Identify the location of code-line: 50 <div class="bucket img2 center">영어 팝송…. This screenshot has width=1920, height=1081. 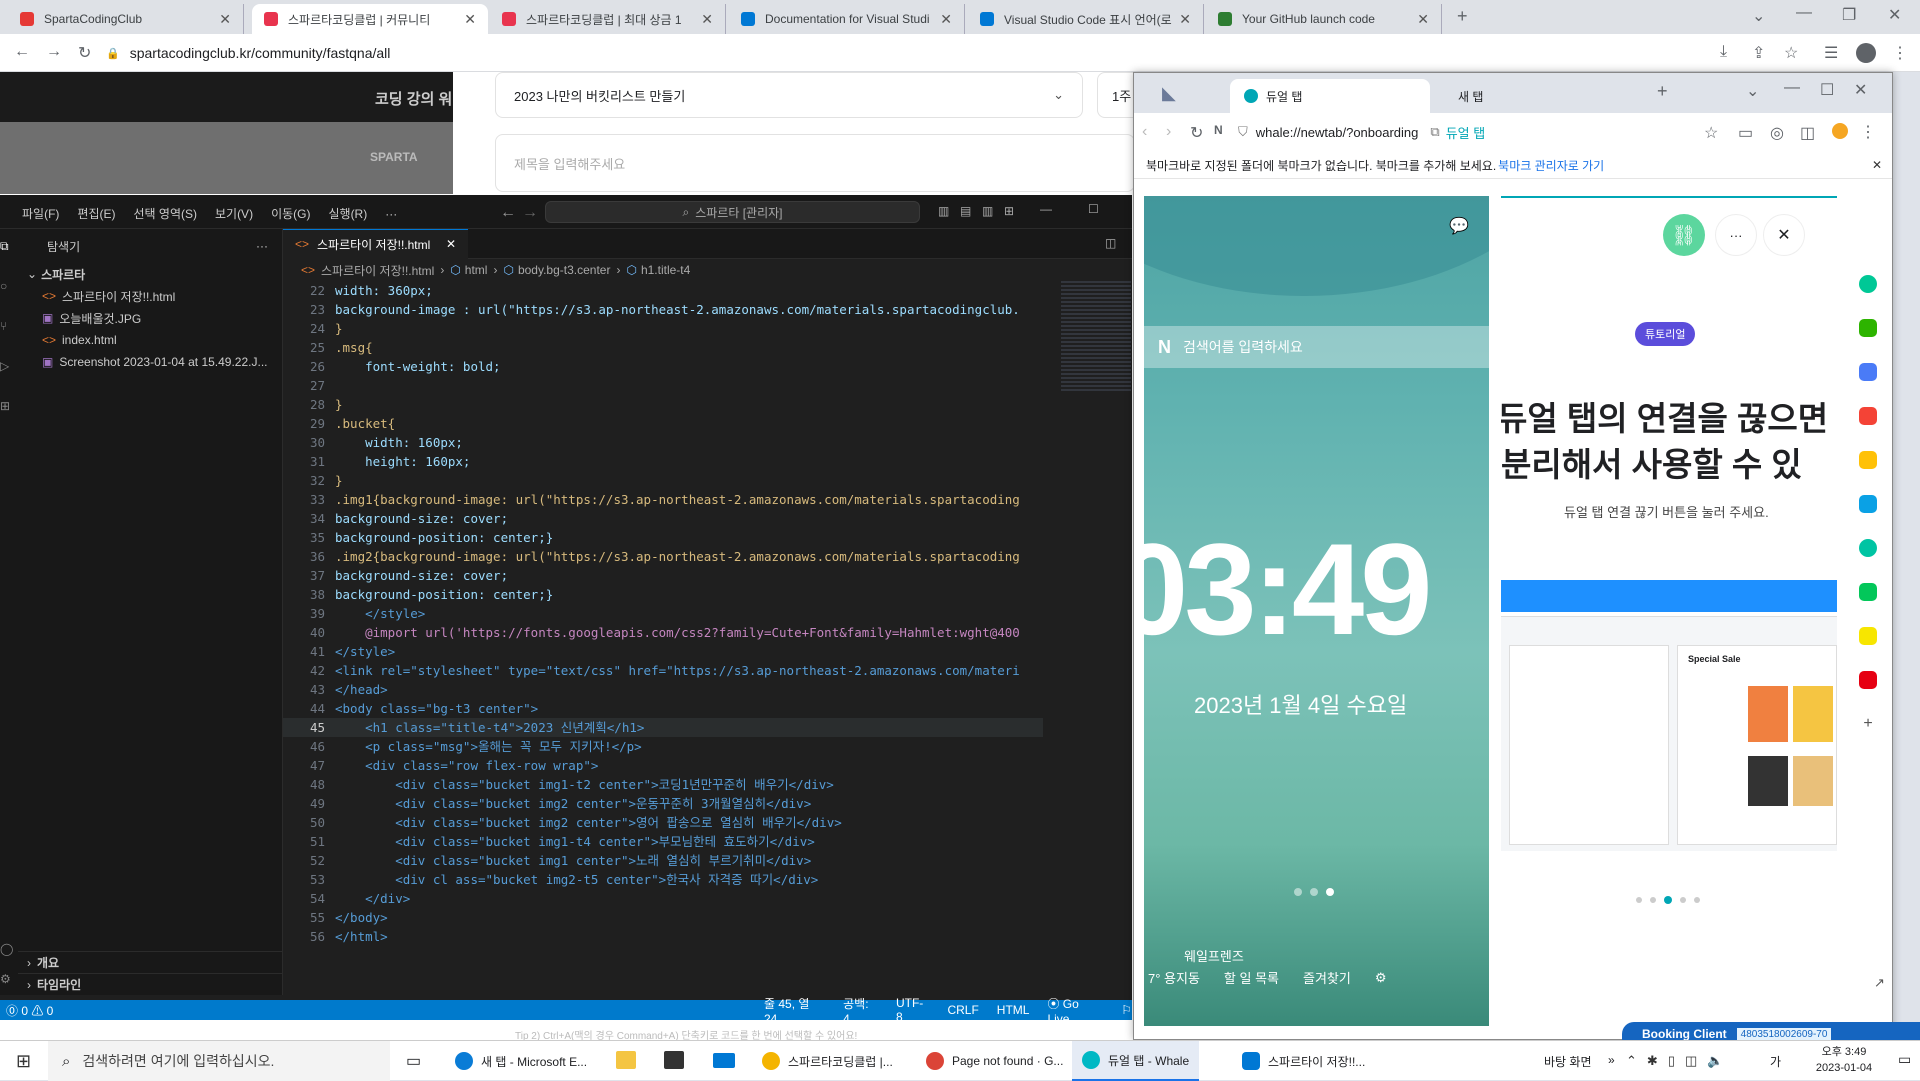
(663, 822).